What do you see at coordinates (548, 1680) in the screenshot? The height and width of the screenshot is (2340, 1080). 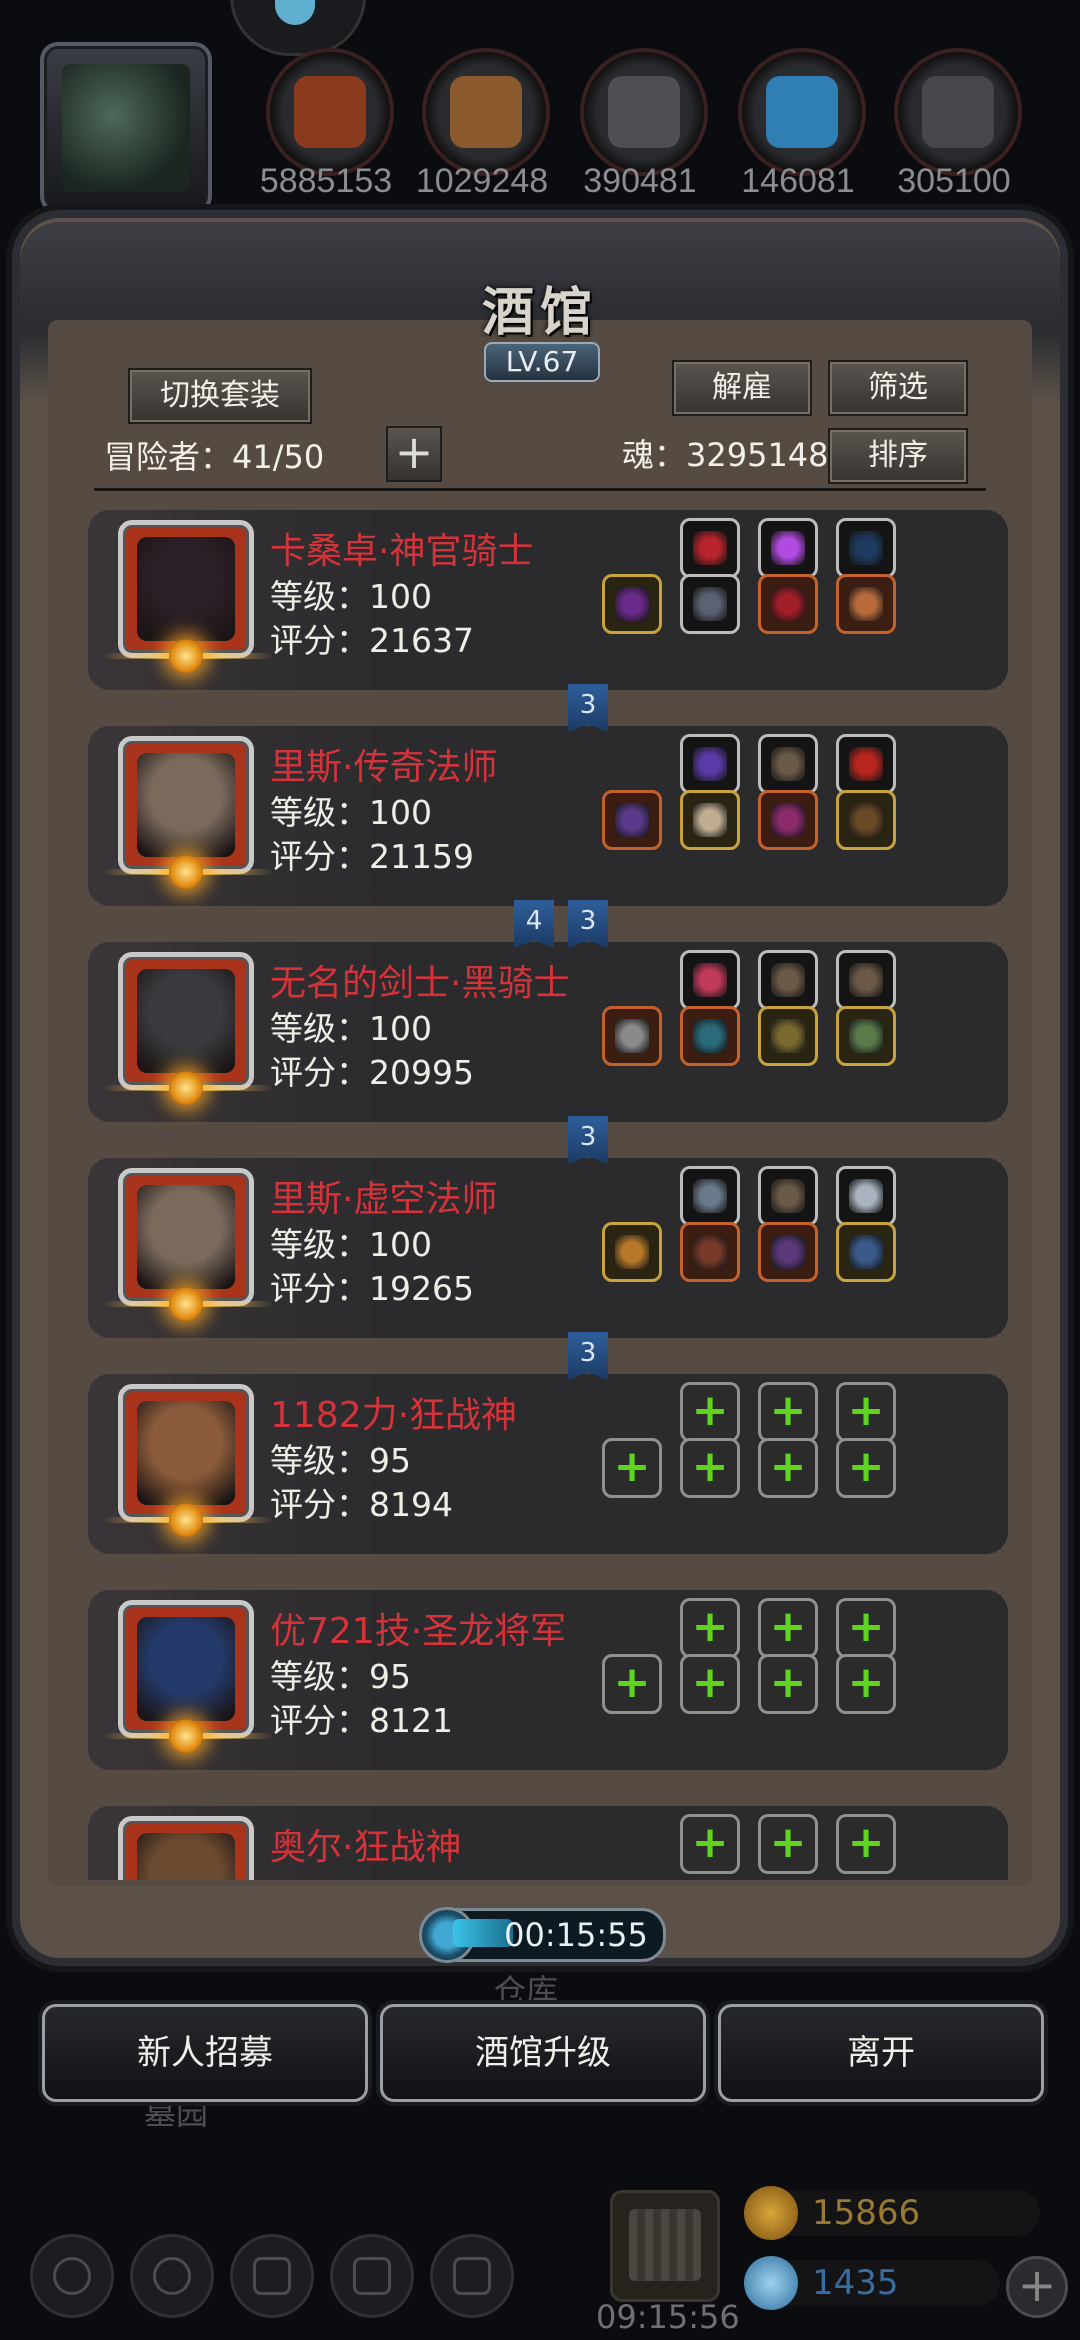 I see `hero-row: 优721技·圣龙将军 等级：95 评分：8121 + + + + + + +` at bounding box center [548, 1680].